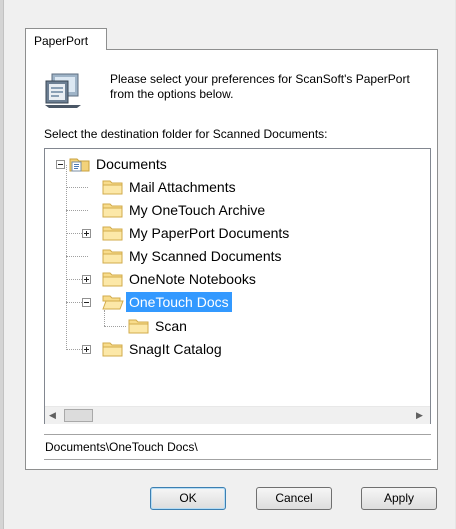  I want to click on scroll-left-arrow-icon: ◀, so click(53, 415).